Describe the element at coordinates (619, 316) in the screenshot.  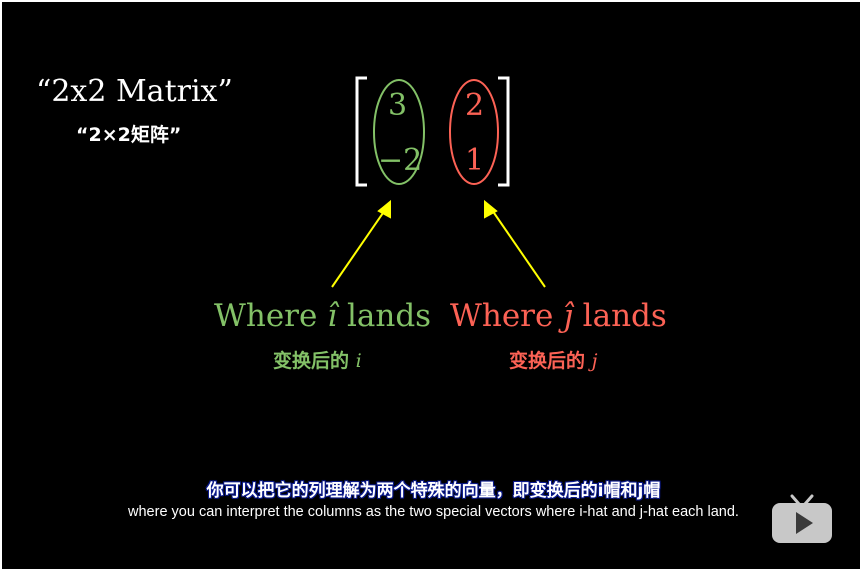
I see `j-hat-lands: lands` at that location.